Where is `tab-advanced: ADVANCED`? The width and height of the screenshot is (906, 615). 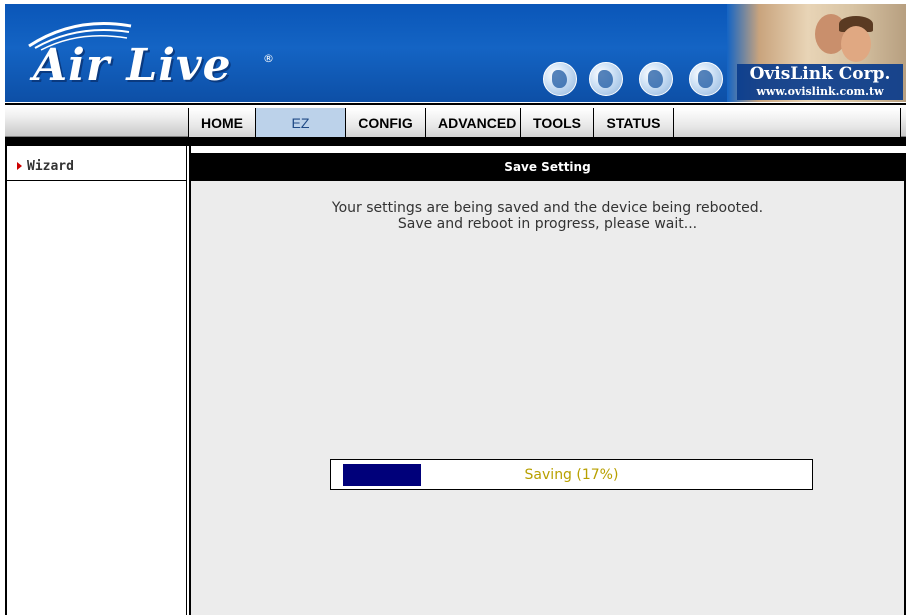
tab-advanced: ADVANCED is located at coordinates (472, 123).